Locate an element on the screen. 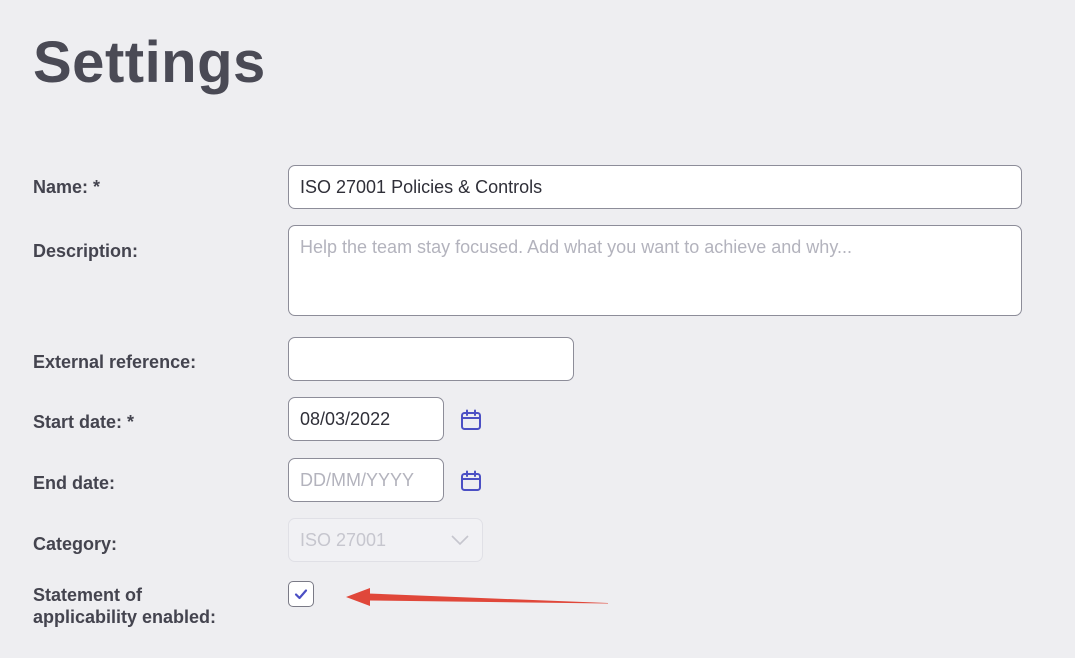  soa-label-line1: Statement of is located at coordinates (88, 595).